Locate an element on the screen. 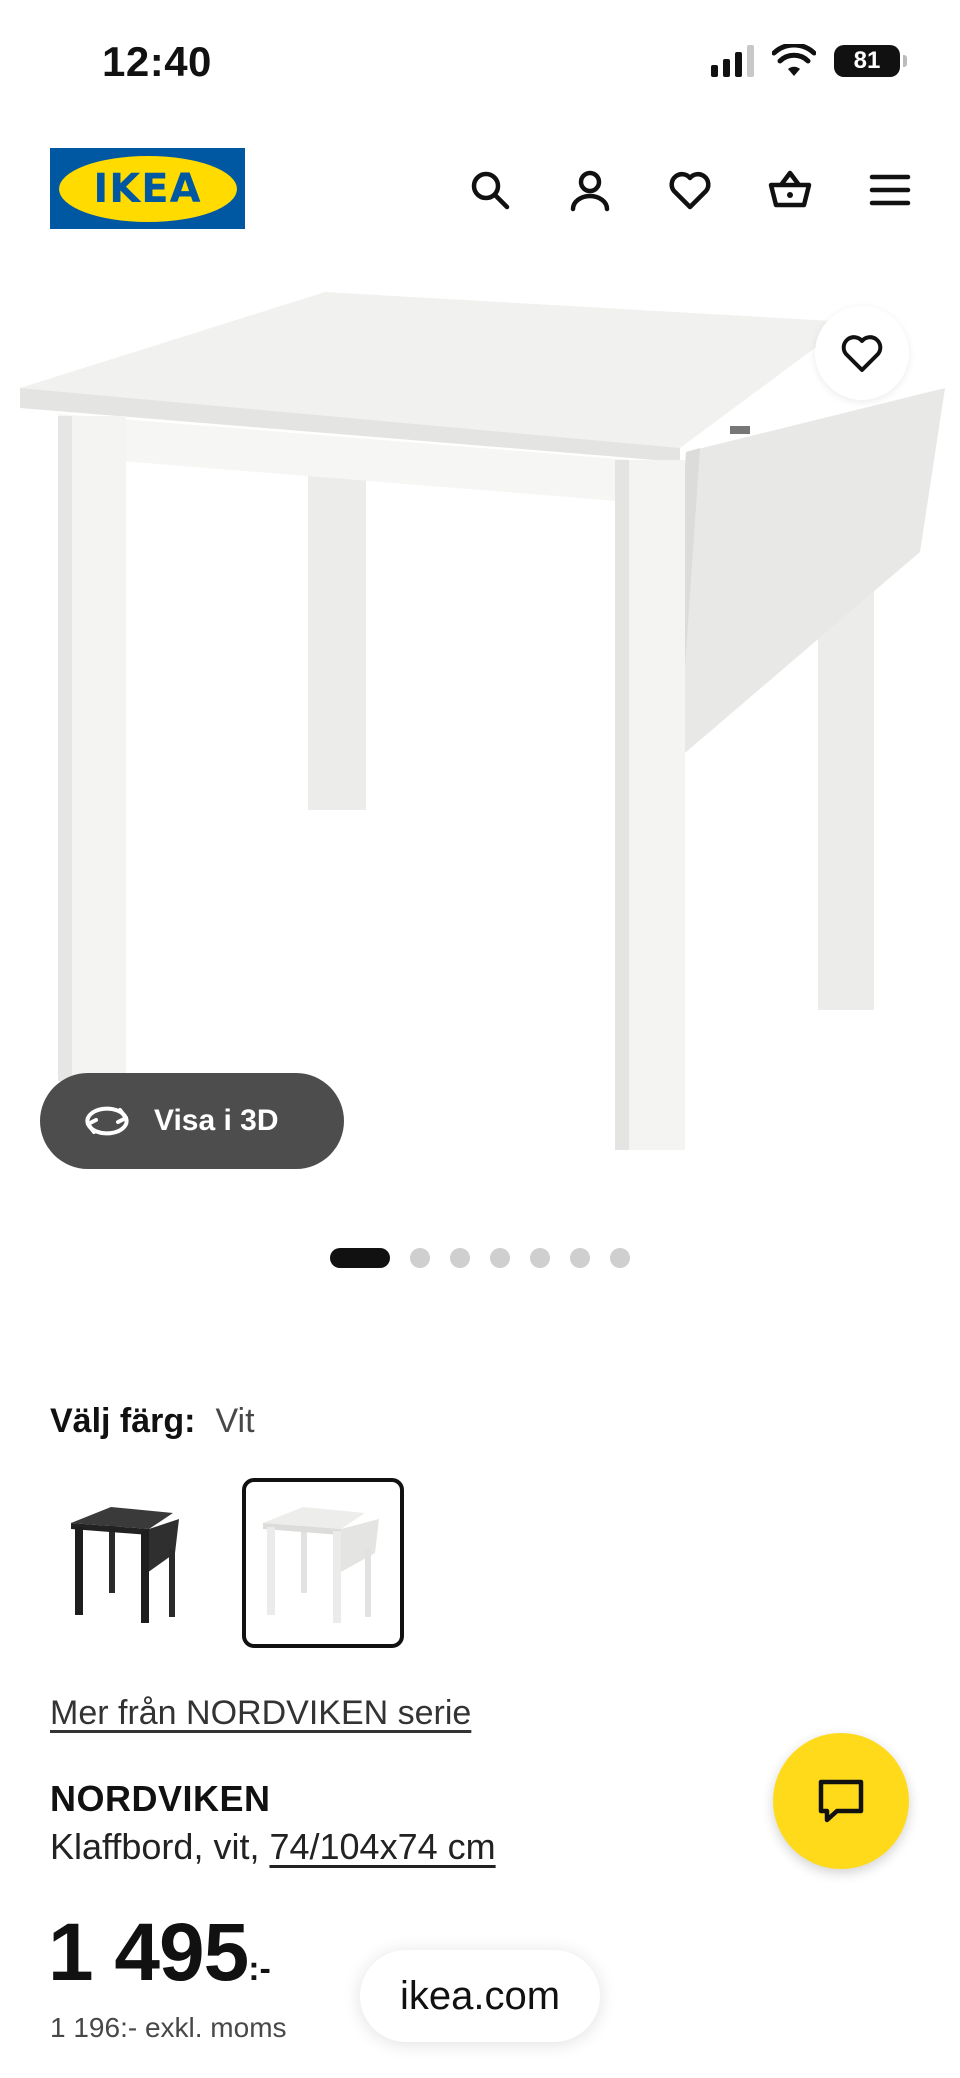 Image resolution: width=960 pixels, height=2078 pixels. series-link: Mer från NORDVIKEN serie is located at coordinates (260, 1713).